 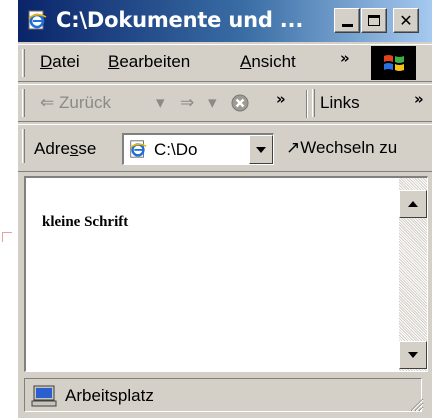 What do you see at coordinates (225, 103) in the screenshot?
I see `standard-toolbar: ⇐ Zurück ▾ ⇒ ▾ » Links »` at bounding box center [225, 103].